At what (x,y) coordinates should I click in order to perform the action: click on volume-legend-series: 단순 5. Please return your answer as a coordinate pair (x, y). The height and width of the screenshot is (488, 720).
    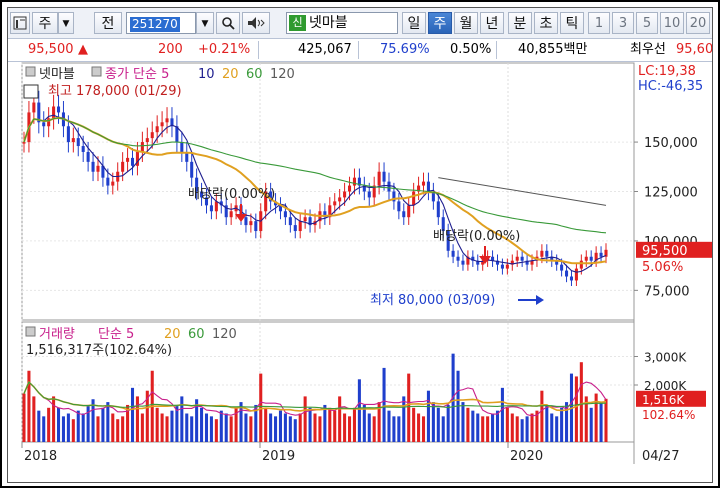
    Looking at the image, I should click on (116, 334).